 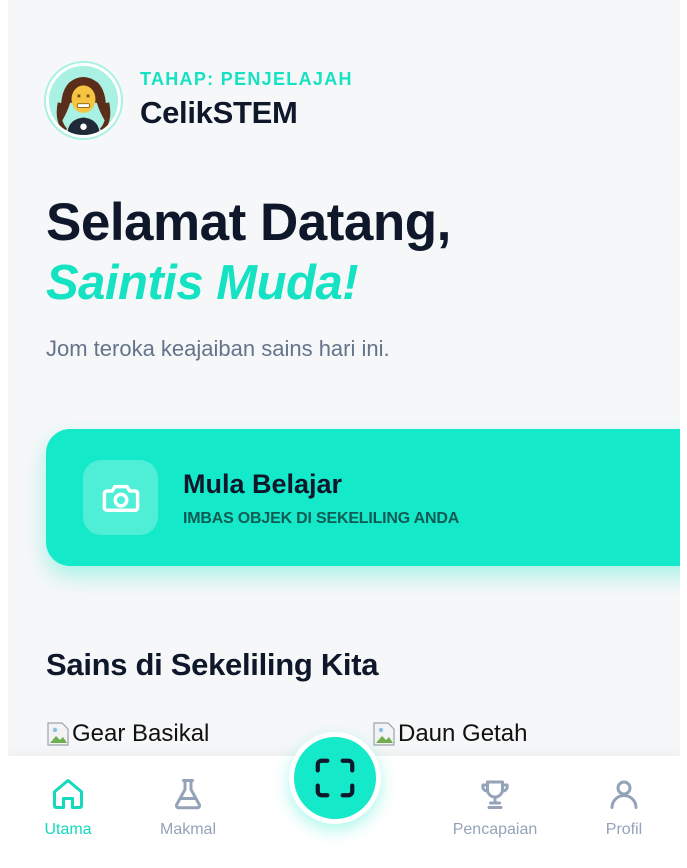 What do you see at coordinates (321, 518) in the screenshot?
I see `cta-subtitle: IMBAS OBJEK DI SEKELILING ANDA` at bounding box center [321, 518].